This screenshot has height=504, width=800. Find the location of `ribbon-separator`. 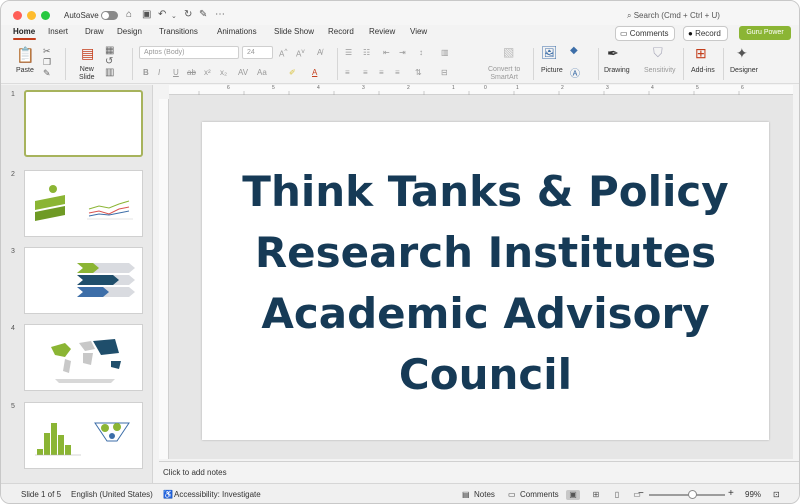

ribbon-separator is located at coordinates (65, 64).